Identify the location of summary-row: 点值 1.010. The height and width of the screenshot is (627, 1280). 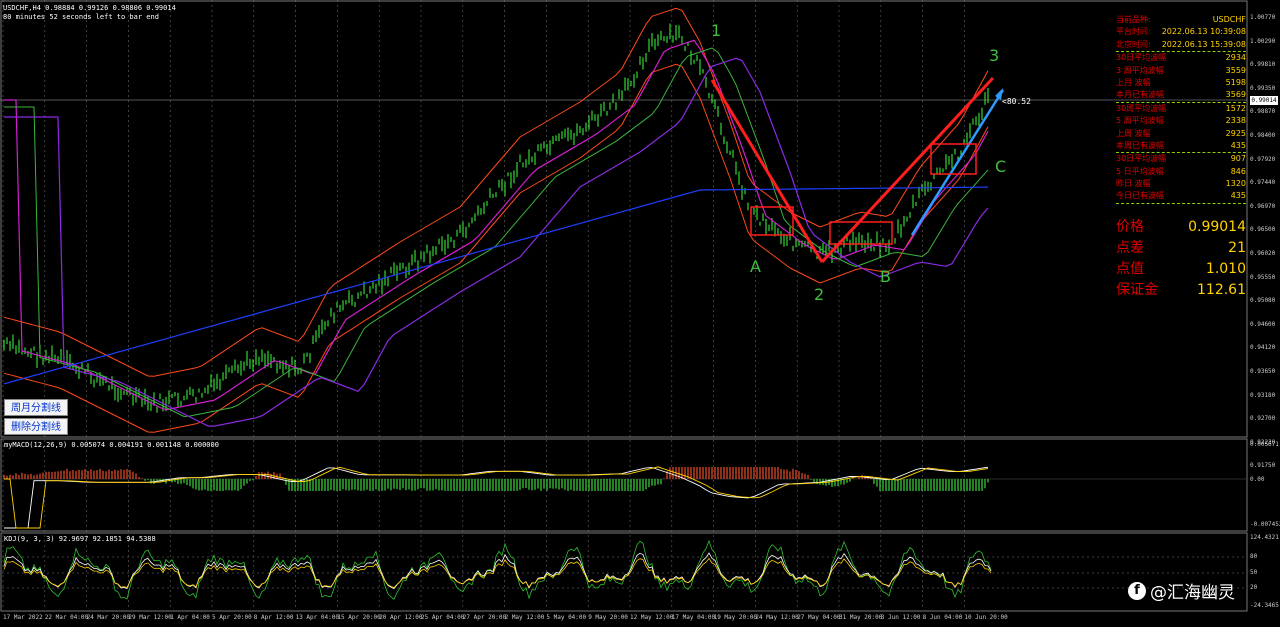
(1181, 269).